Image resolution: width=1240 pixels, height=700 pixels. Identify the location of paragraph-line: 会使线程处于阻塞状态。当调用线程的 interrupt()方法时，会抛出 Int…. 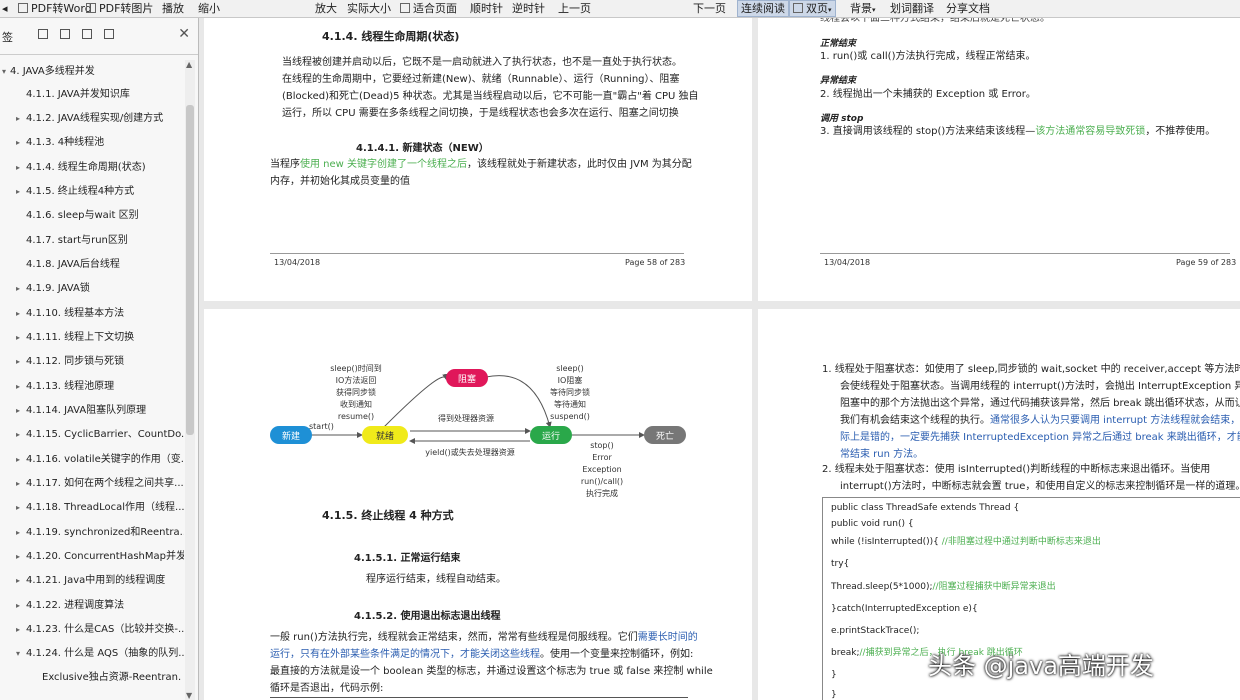
(1040, 386).